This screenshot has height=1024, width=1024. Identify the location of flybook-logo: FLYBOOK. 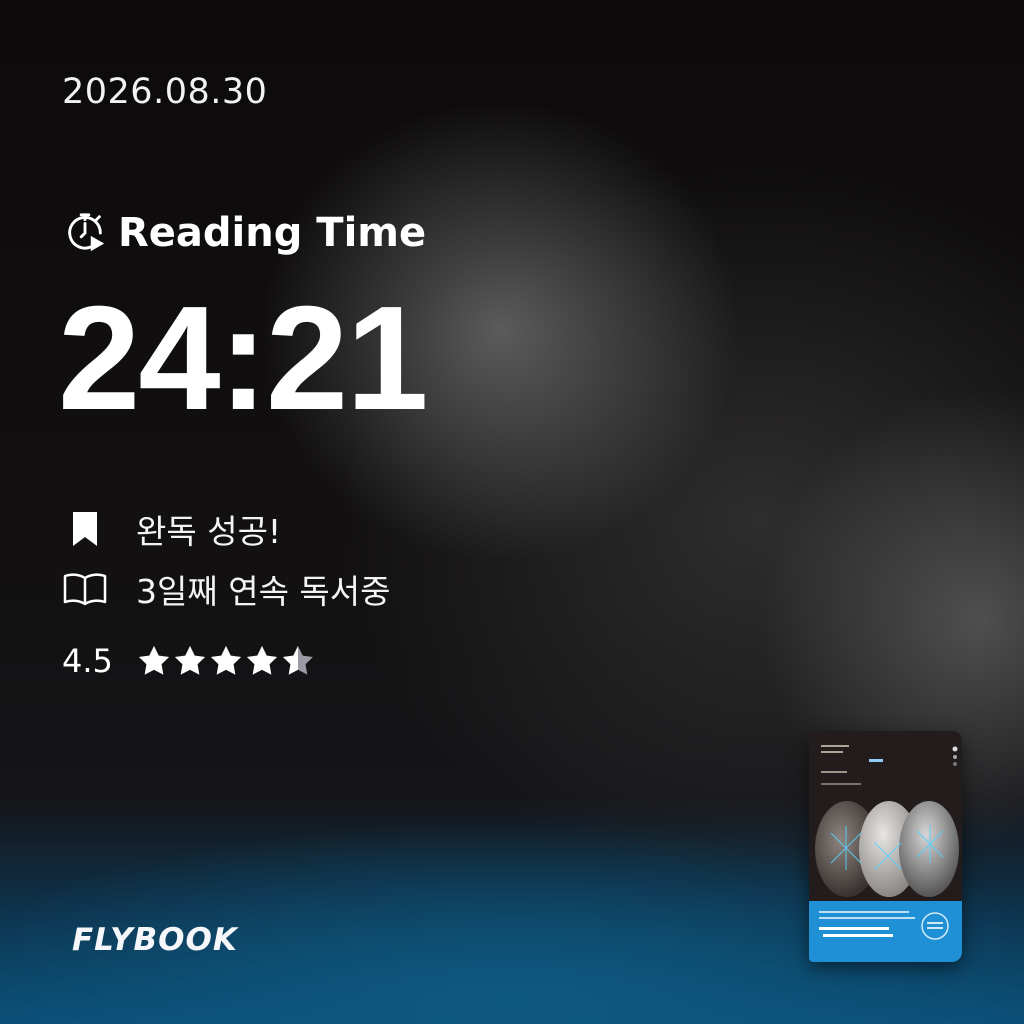
(155, 940).